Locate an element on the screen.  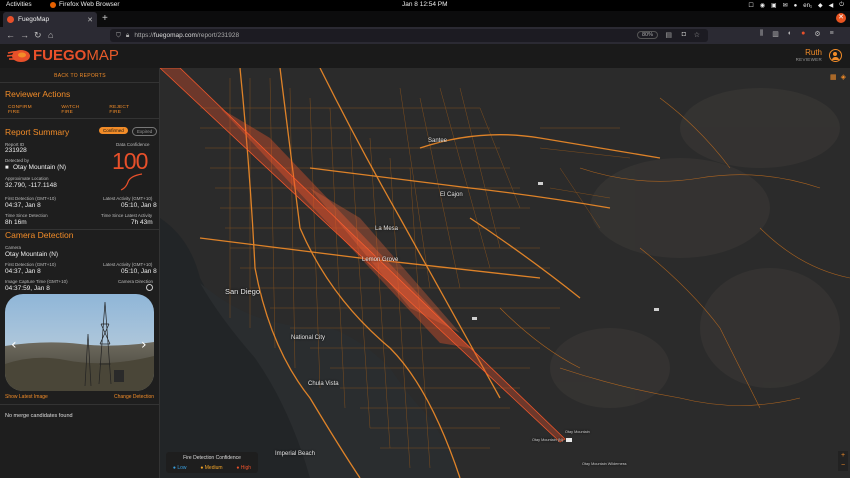
bookmark-star-icon: ☆ is located at coordinates (697, 35).